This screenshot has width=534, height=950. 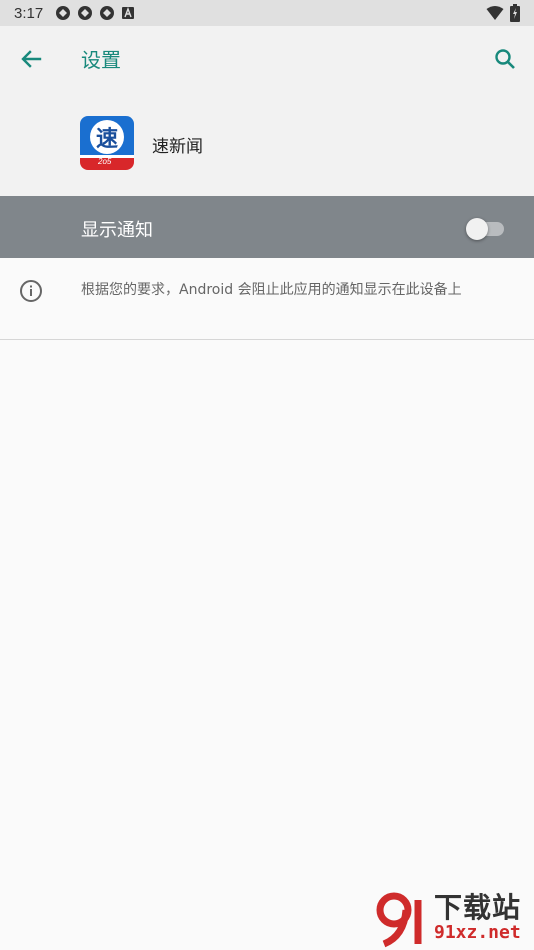 I want to click on app-icon-glyph: 速, so click(x=107, y=137).